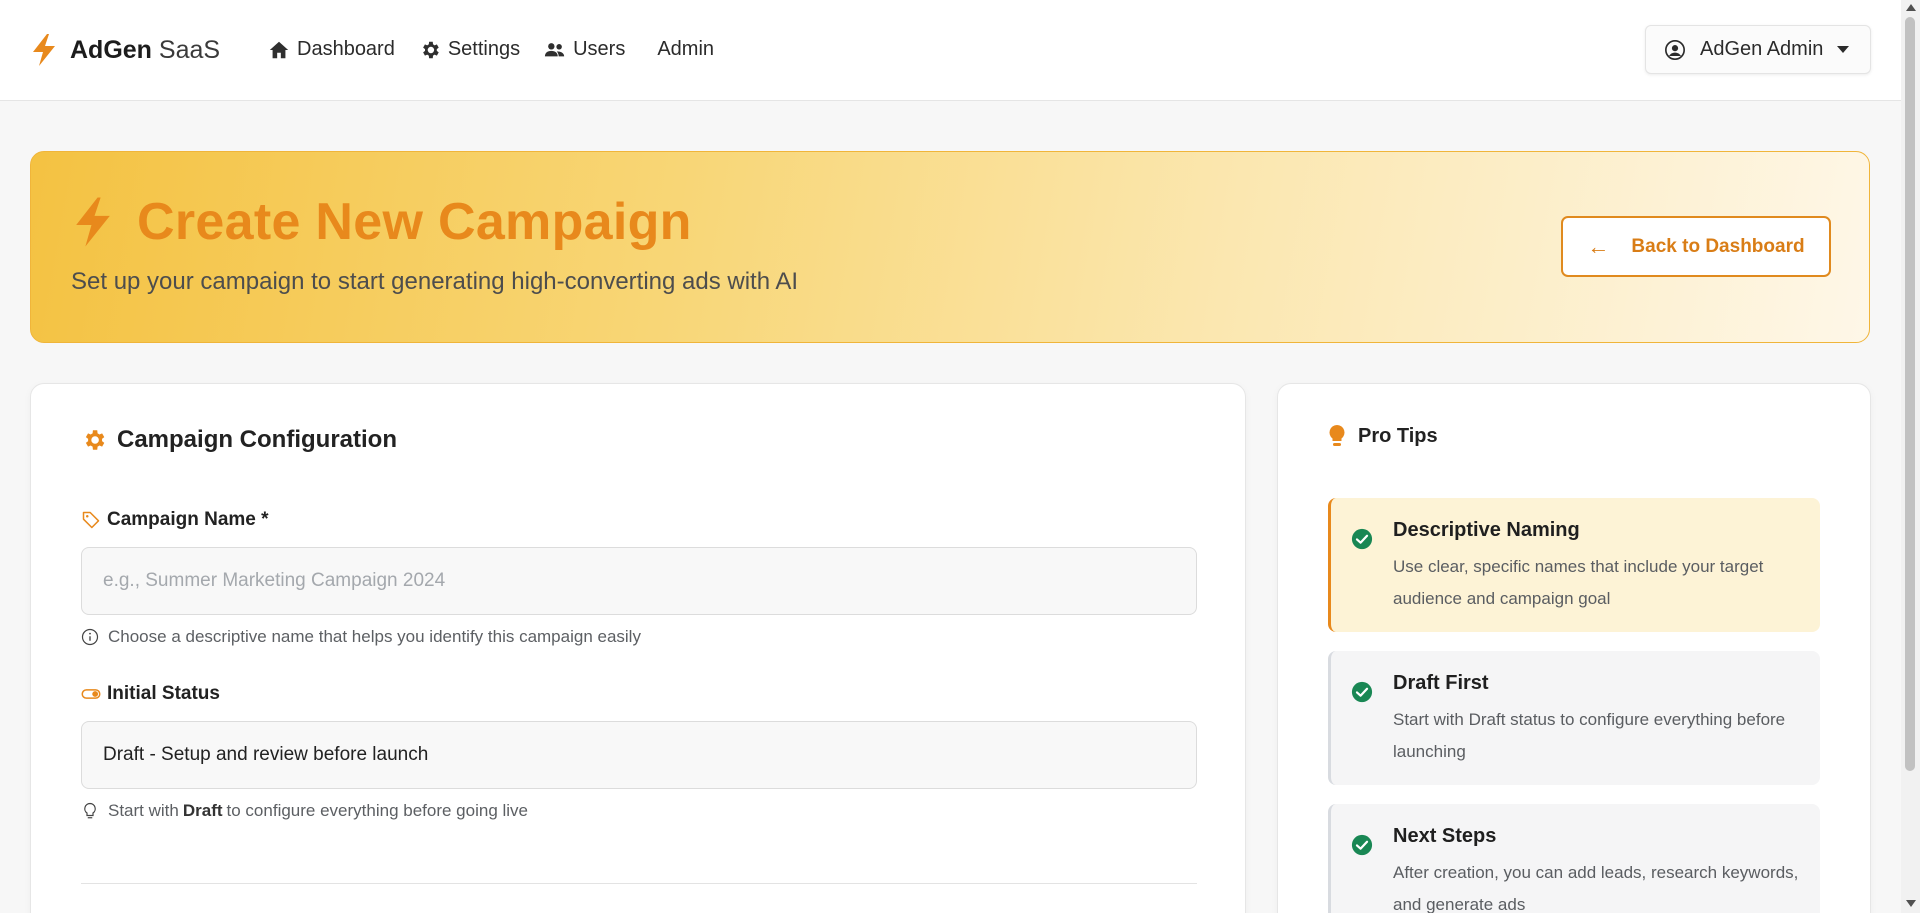 The height and width of the screenshot is (913, 1920). I want to click on user-menu-dropdown: AdGen Admin, so click(1758, 49).